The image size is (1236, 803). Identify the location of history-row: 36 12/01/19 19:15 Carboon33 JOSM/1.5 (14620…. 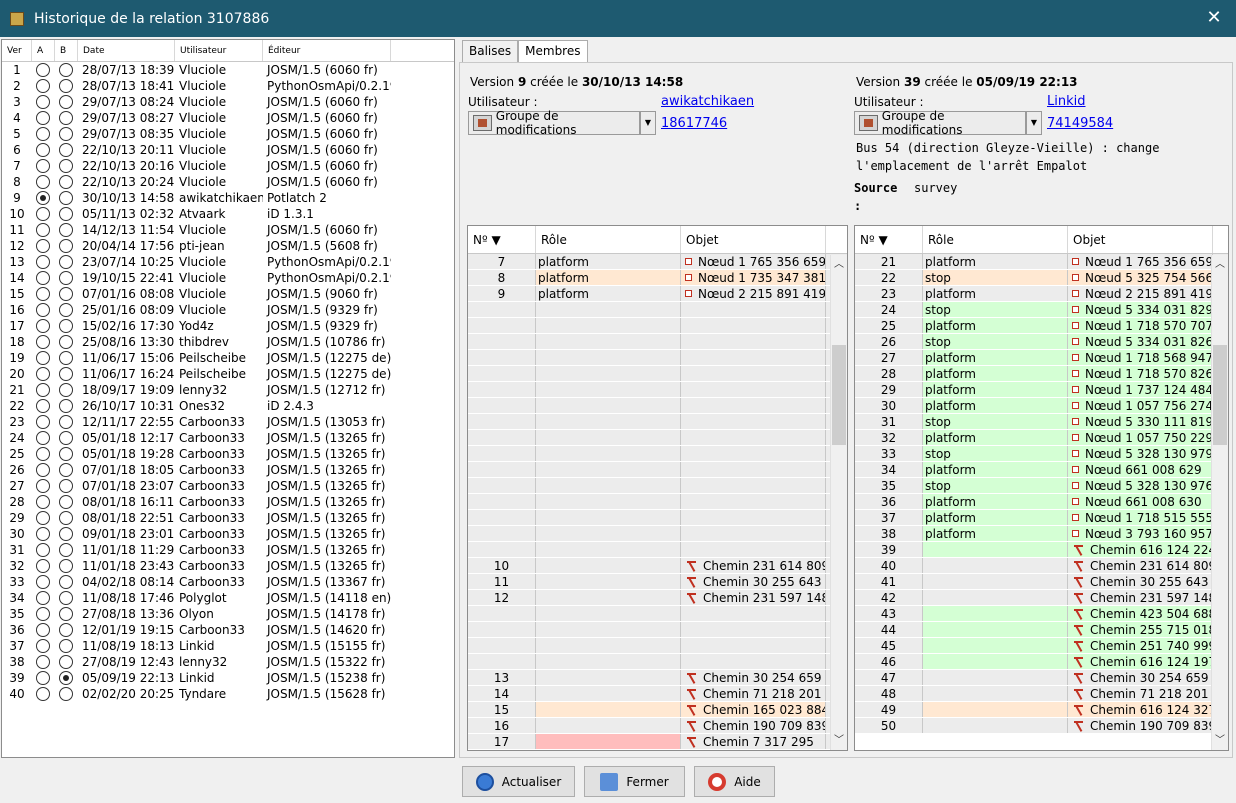
(228, 630).